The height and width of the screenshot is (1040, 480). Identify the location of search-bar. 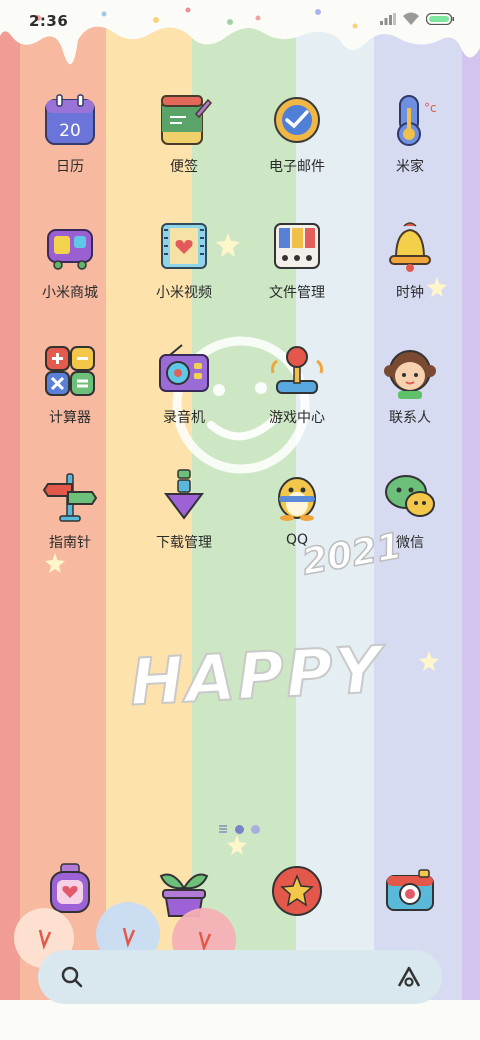
(240, 977).